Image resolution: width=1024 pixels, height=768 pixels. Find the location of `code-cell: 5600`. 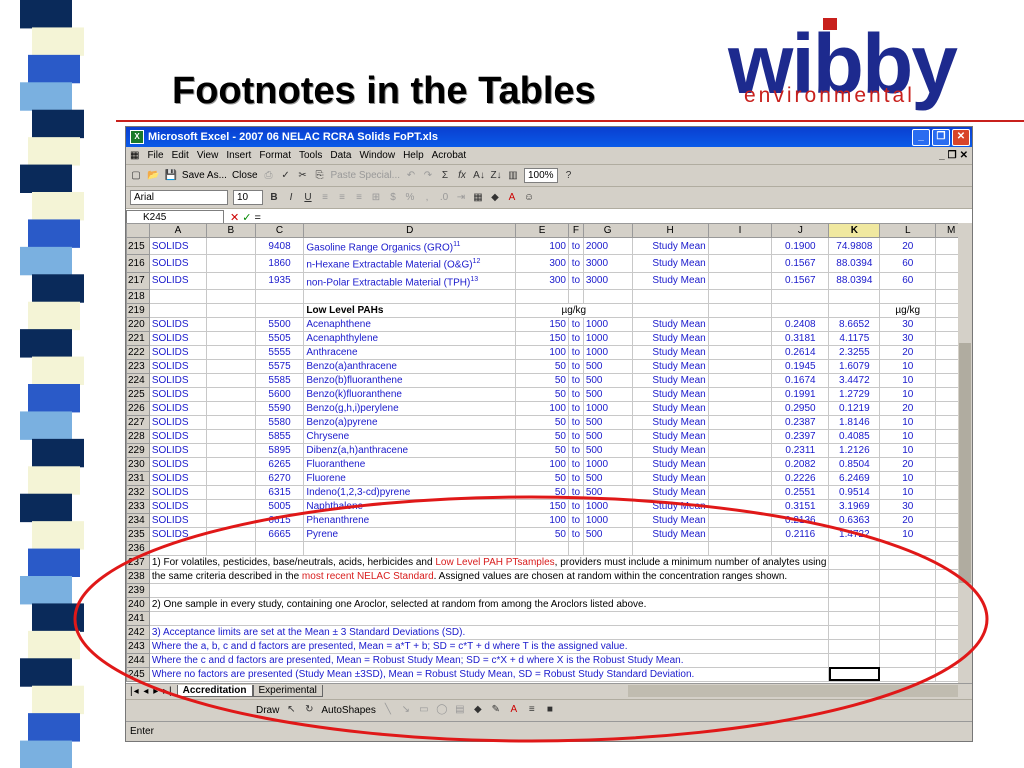

code-cell: 5600 is located at coordinates (279, 394).